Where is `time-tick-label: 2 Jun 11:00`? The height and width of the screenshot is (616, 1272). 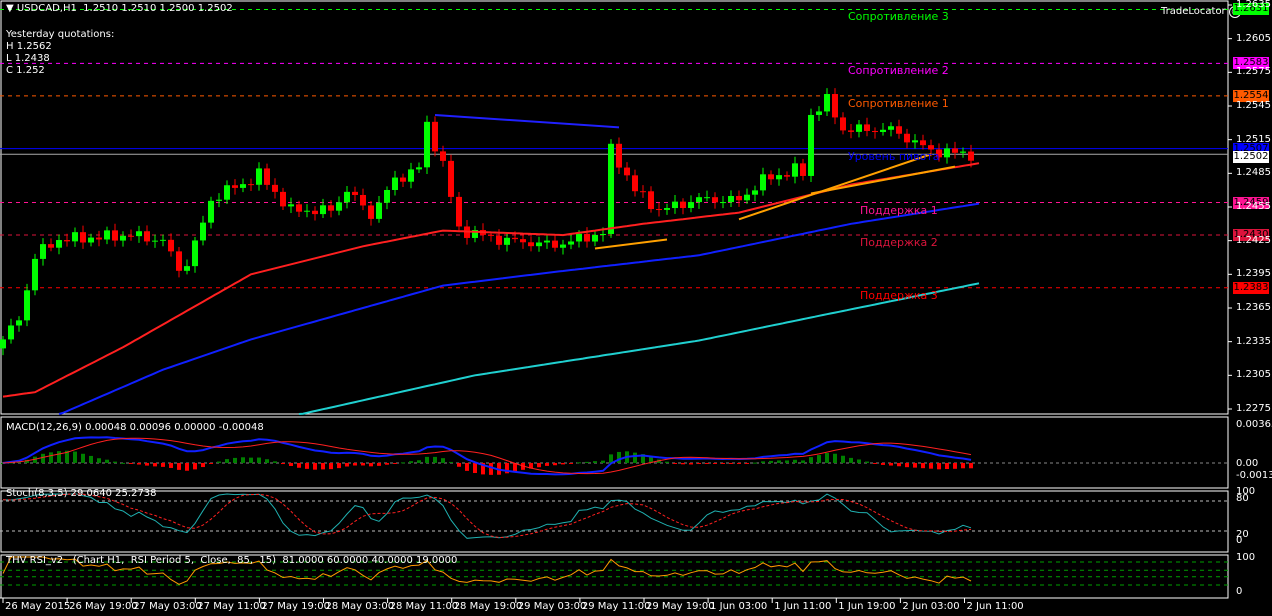
time-tick-label: 2 Jun 11:00 is located at coordinates (995, 606).